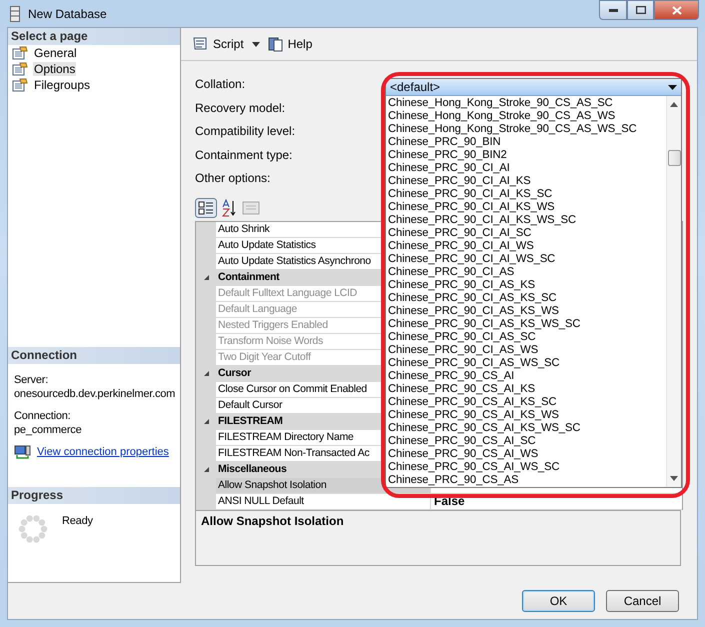 The width and height of the screenshot is (705, 627). I want to click on field-label: Containment type:, so click(243, 156).